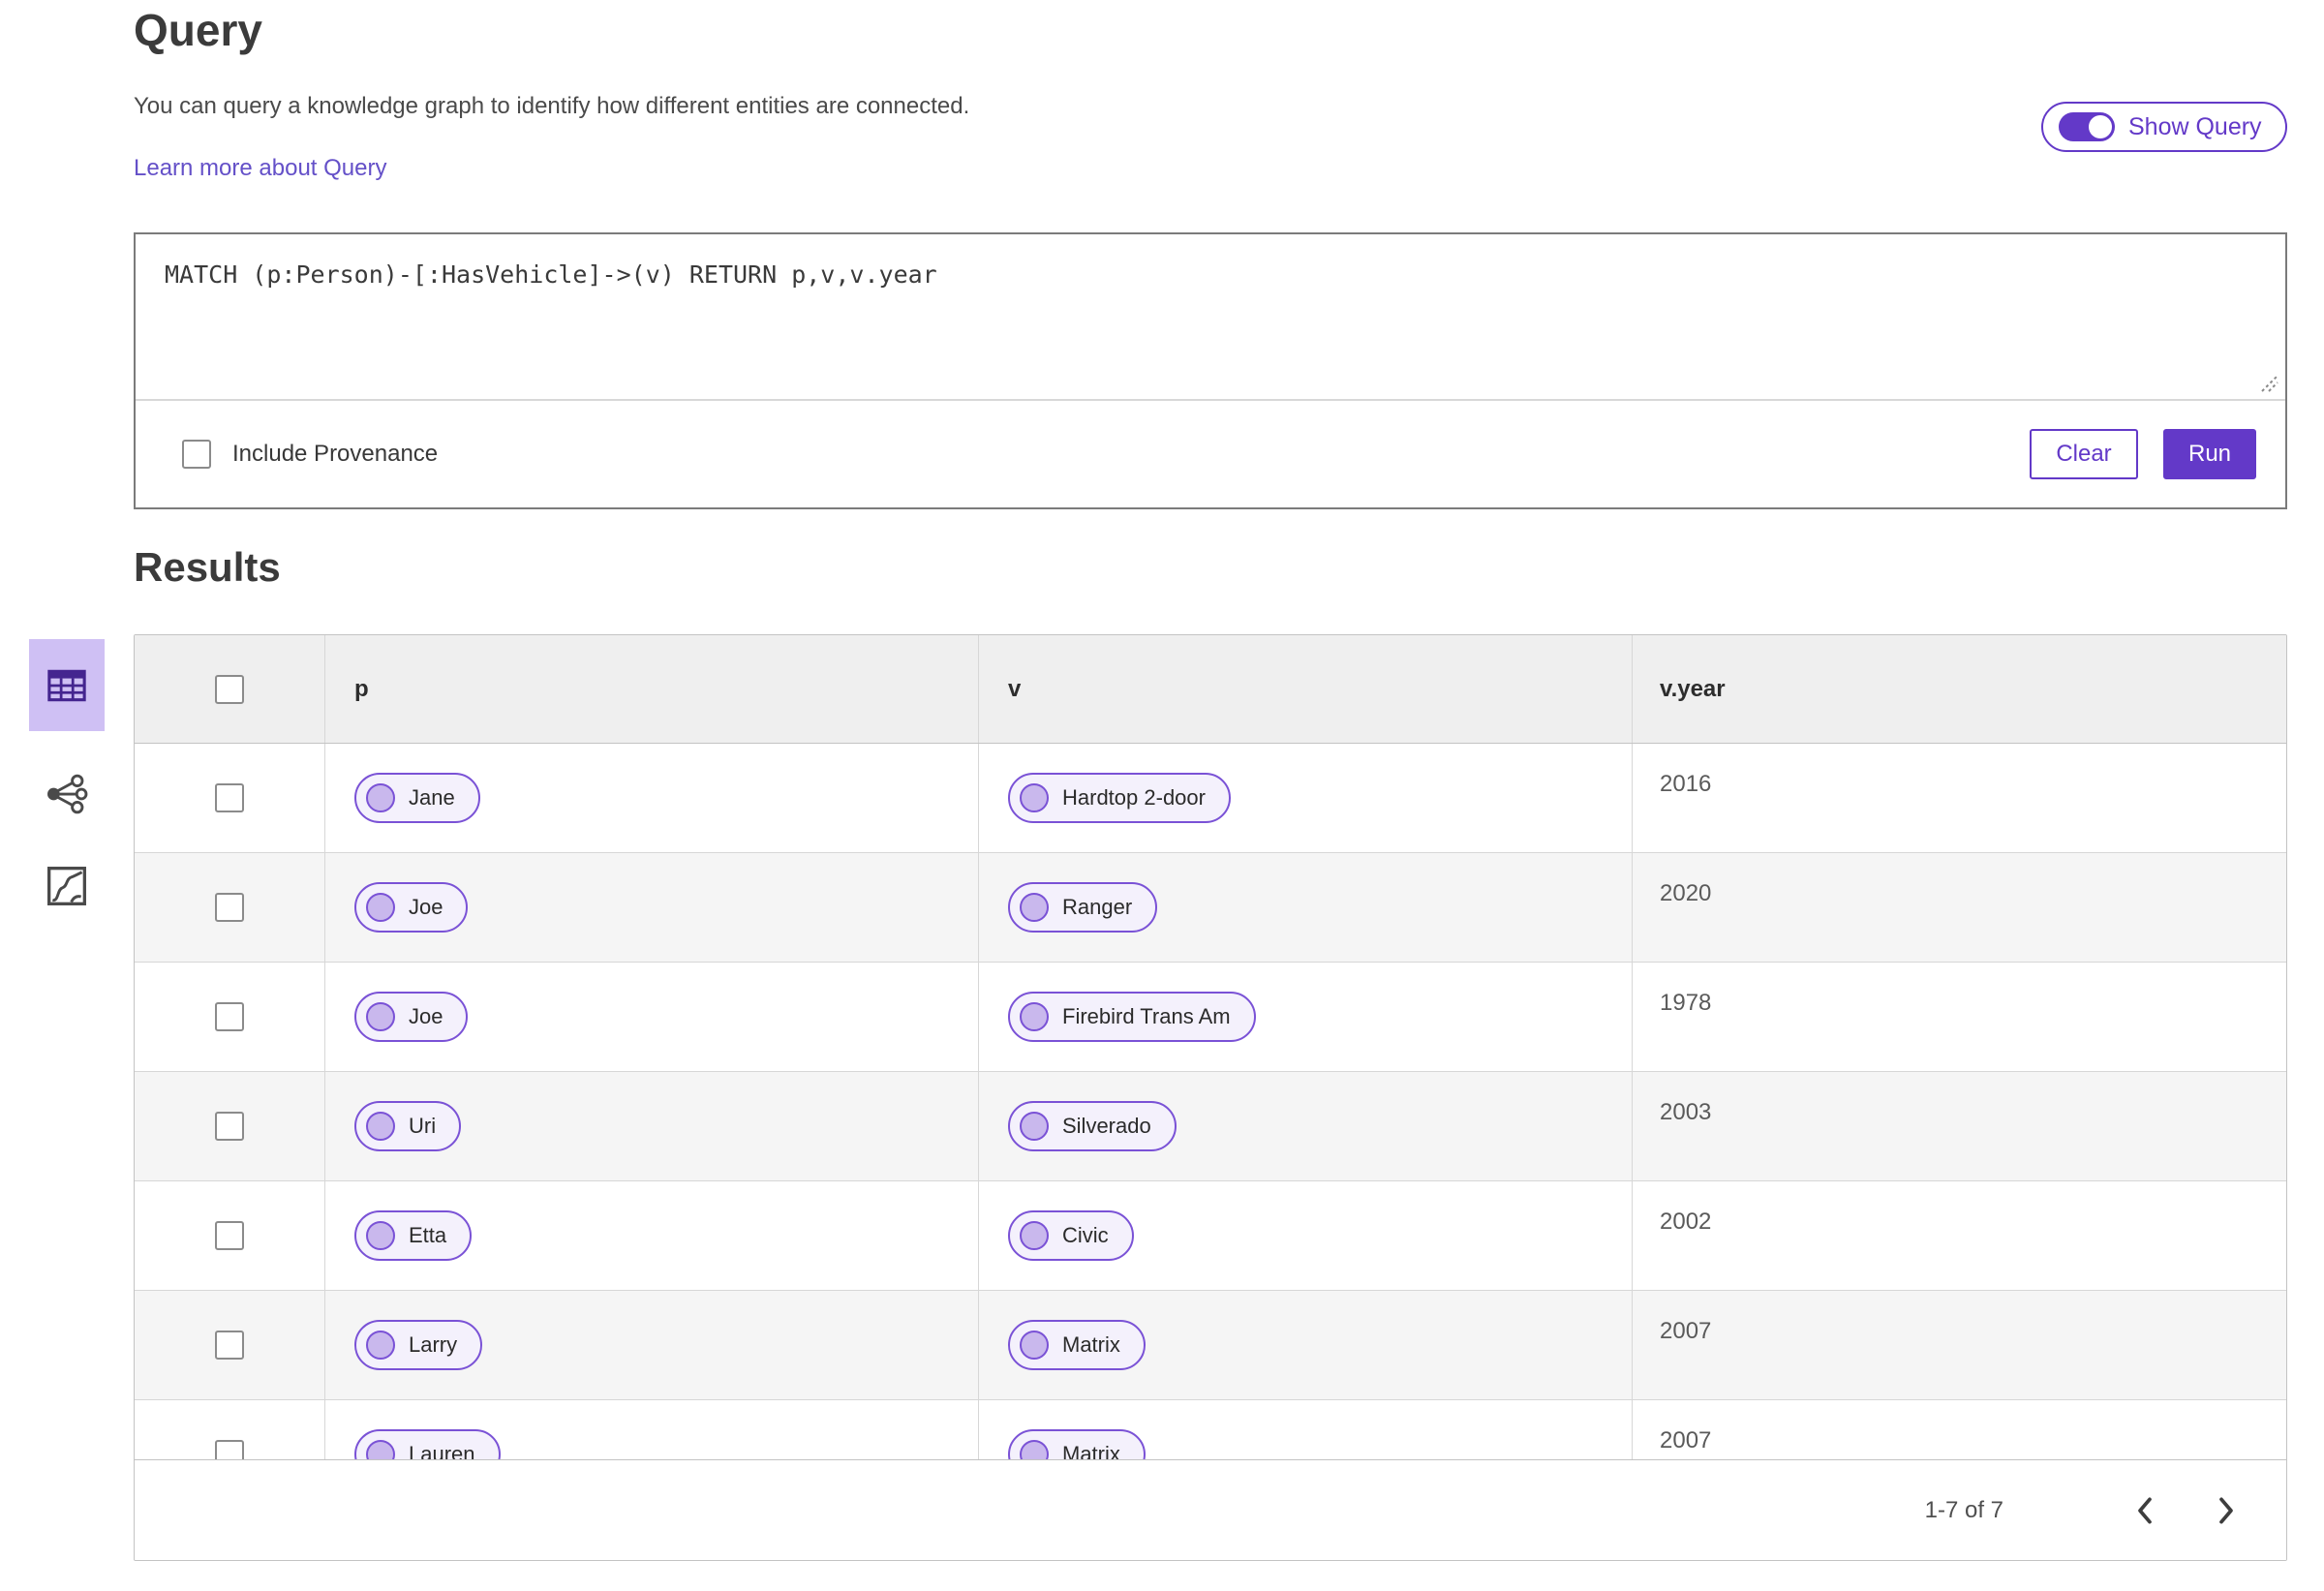 Image resolution: width=2324 pixels, height=1591 pixels. What do you see at coordinates (1686, 893) in the screenshot?
I see `year-cell: 2020` at bounding box center [1686, 893].